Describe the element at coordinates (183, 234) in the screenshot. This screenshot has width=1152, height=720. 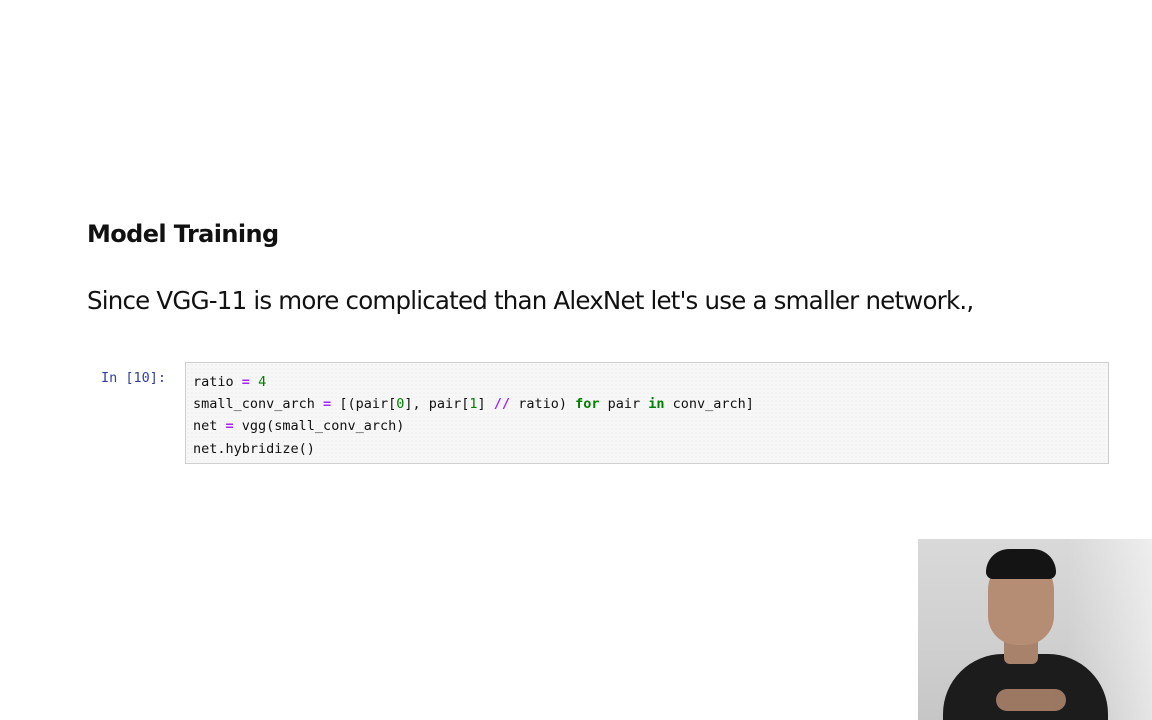
I see `section-heading: Model Training` at that location.